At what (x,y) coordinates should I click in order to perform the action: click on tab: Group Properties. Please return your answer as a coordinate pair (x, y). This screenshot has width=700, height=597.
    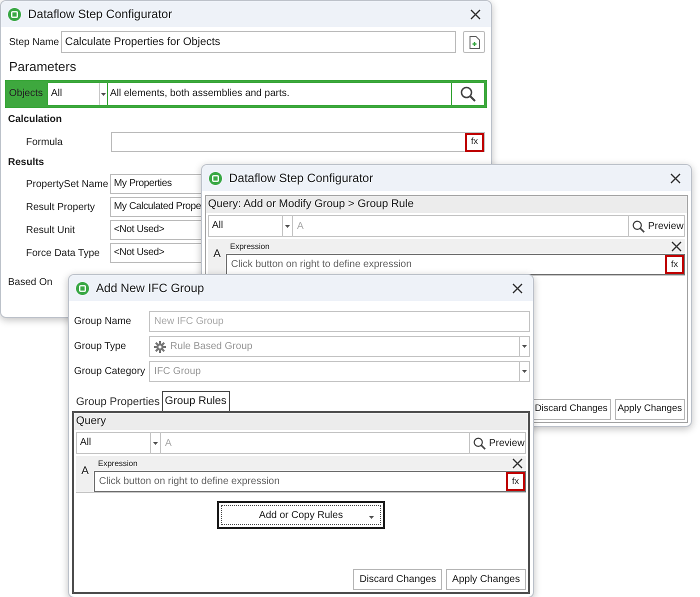
    Looking at the image, I should click on (118, 402).